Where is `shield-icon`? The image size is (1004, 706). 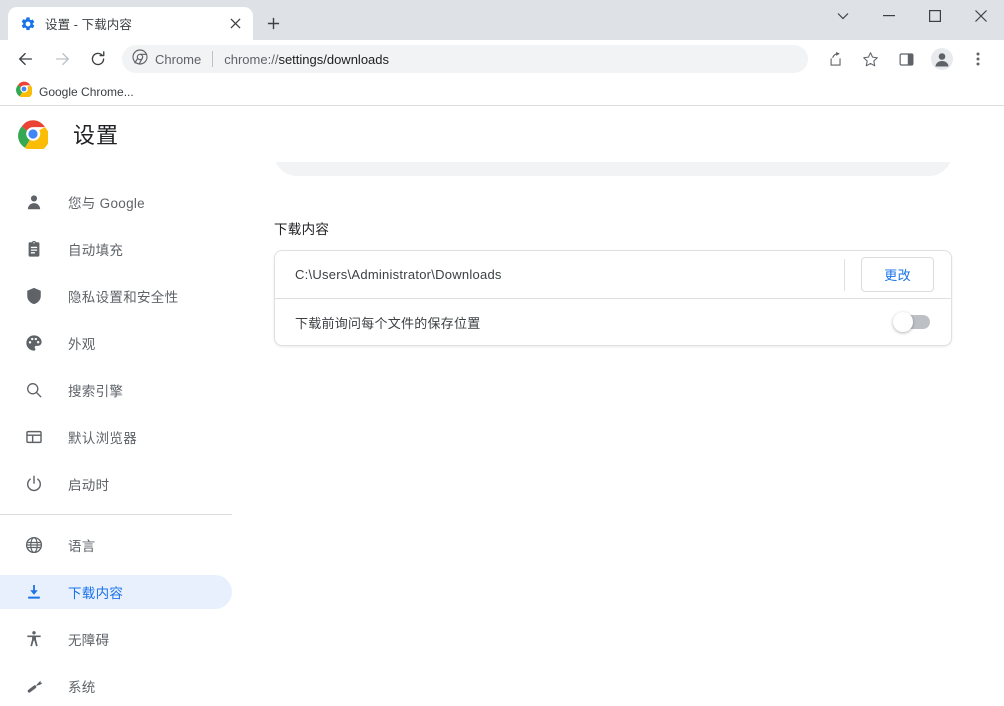 shield-icon is located at coordinates (34, 296).